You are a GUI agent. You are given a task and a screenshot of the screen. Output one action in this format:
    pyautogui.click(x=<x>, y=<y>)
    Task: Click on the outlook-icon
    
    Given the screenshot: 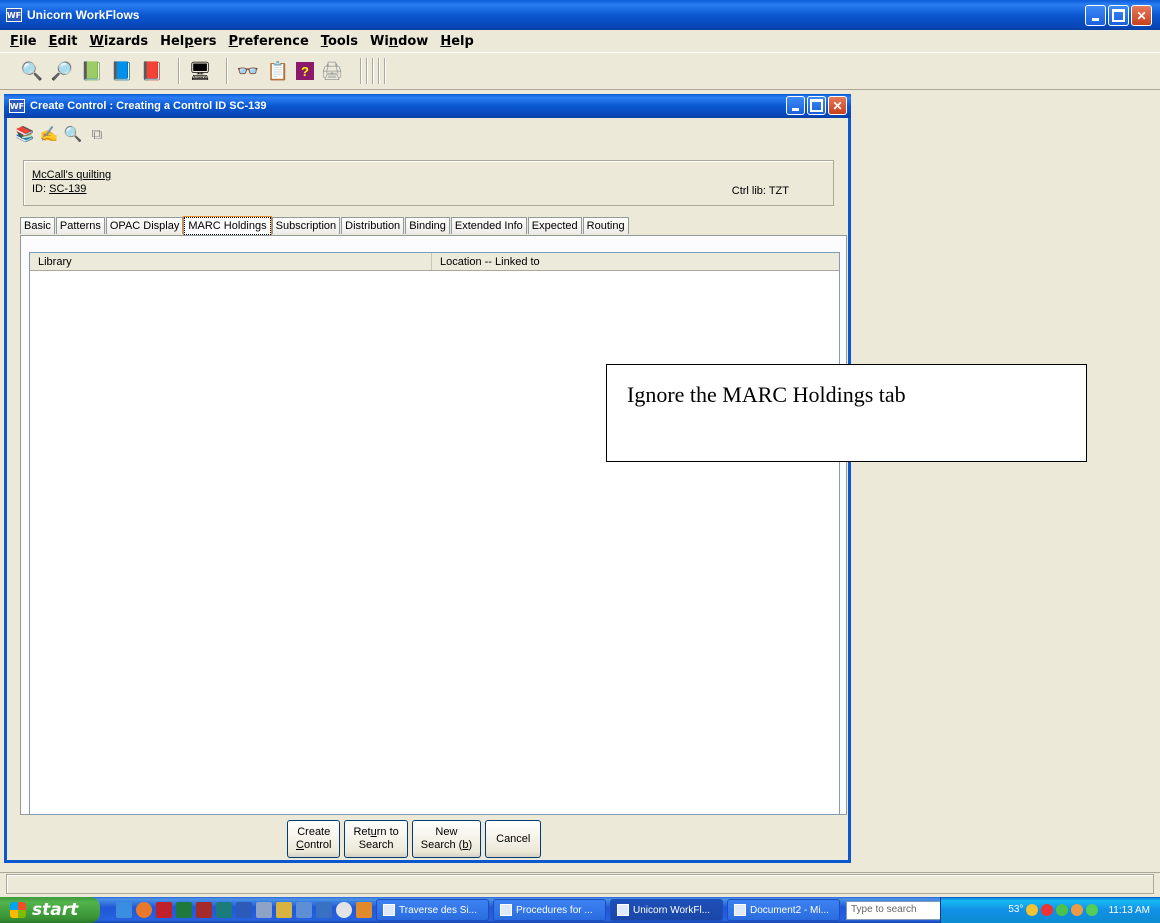 What is the action you would take?
    pyautogui.click(x=324, y=910)
    